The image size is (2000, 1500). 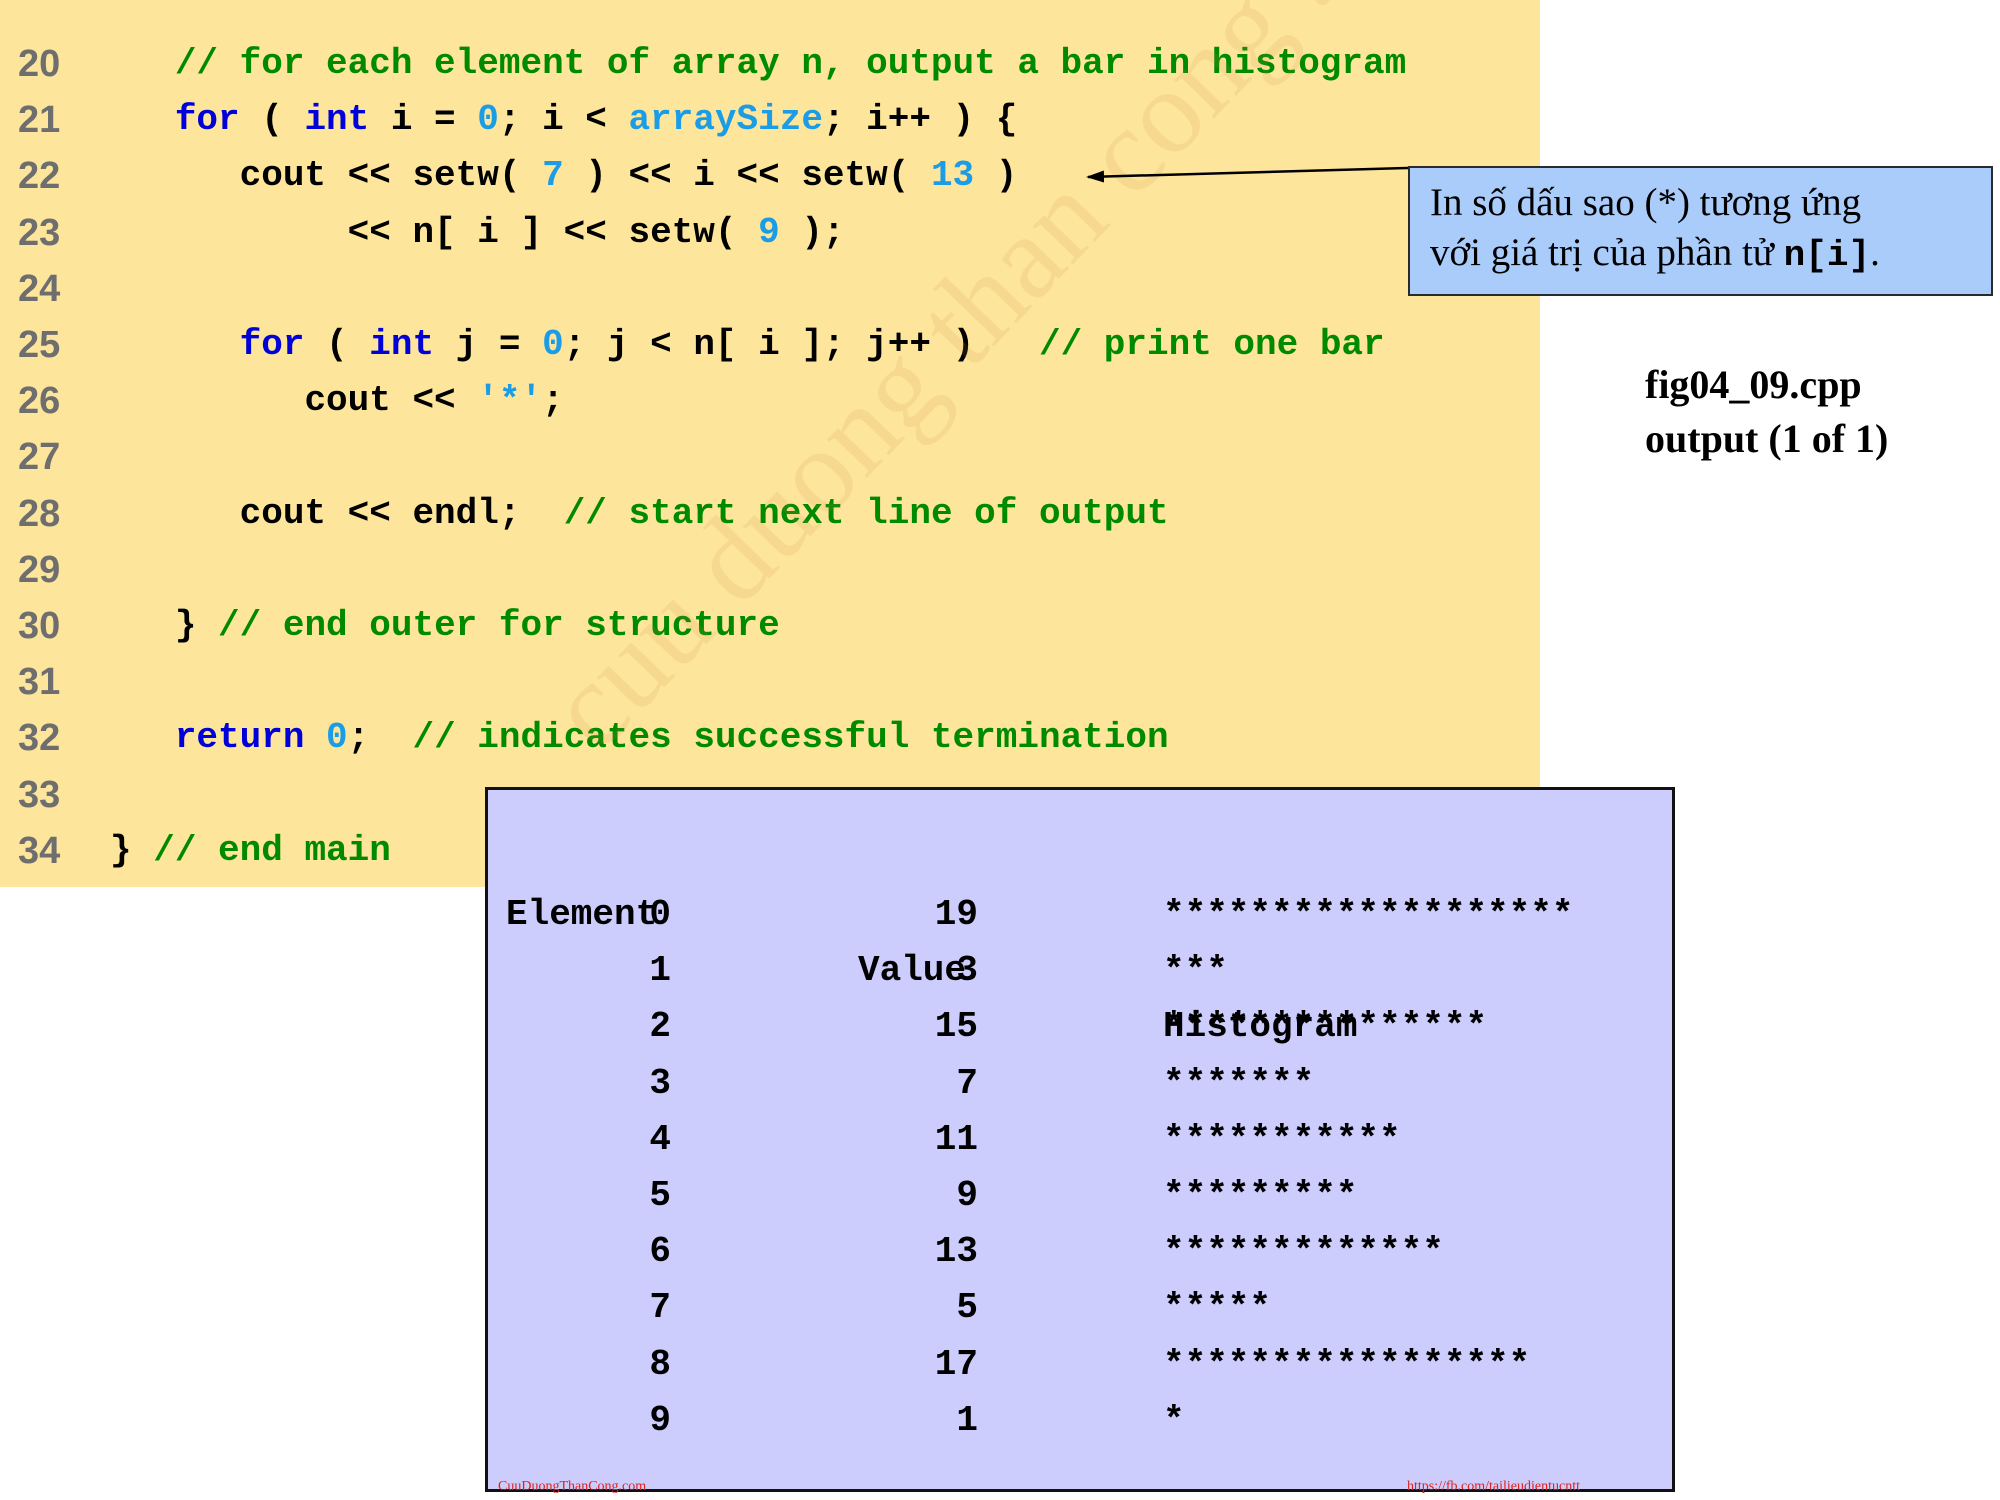 What do you see at coordinates (239, 738) in the screenshot?
I see `code-token: return` at bounding box center [239, 738].